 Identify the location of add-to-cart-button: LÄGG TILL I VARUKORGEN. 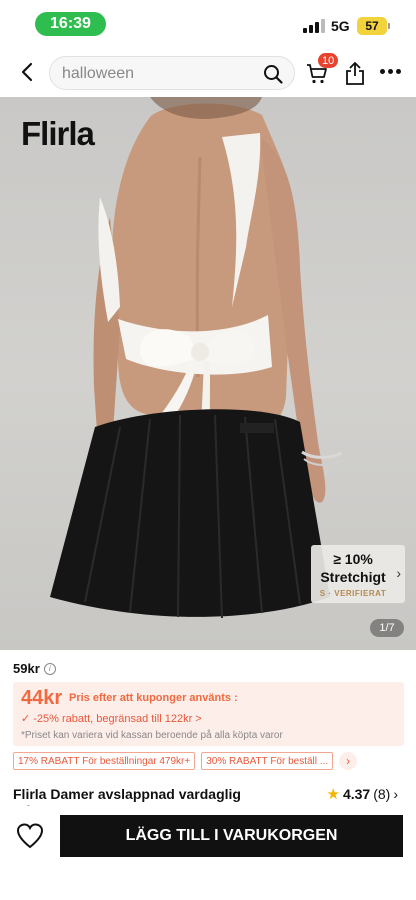
(231, 836).